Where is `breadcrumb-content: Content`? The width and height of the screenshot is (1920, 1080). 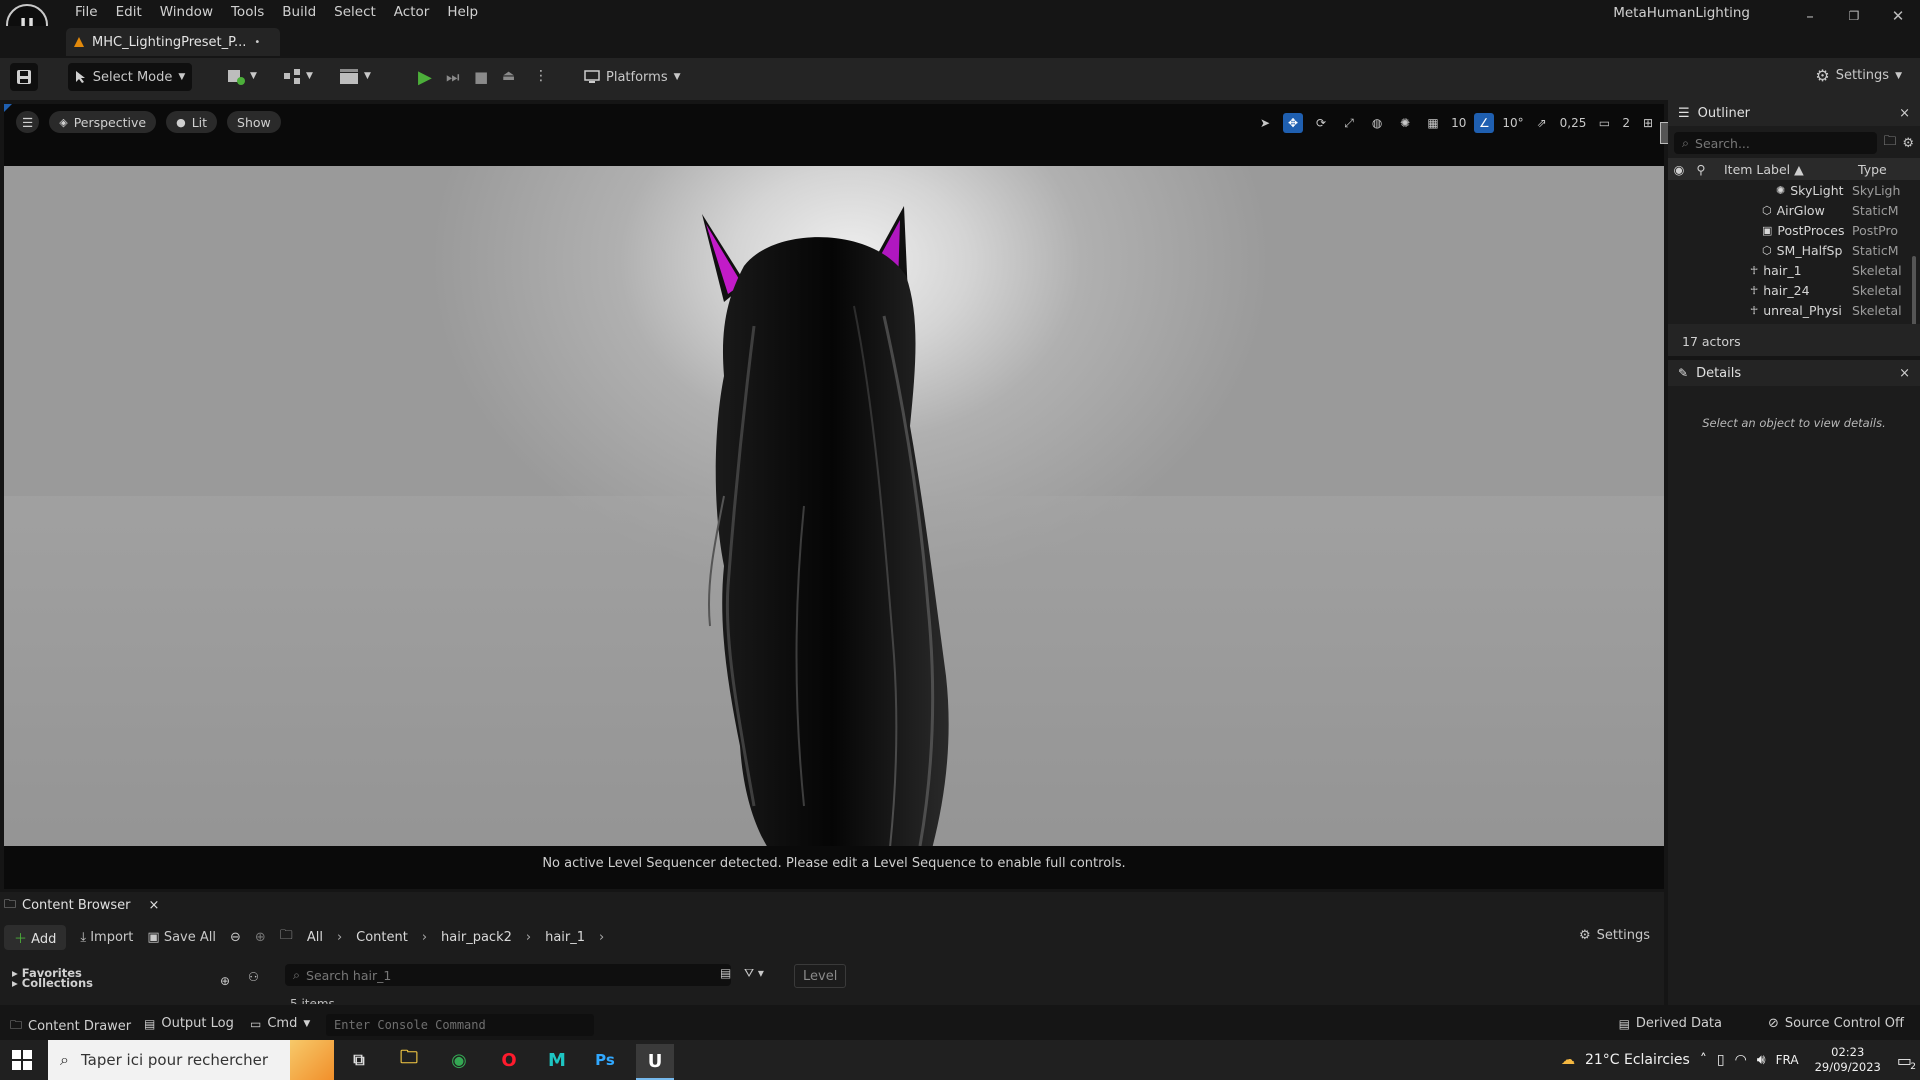
breadcrumb-content: Content is located at coordinates (382, 937).